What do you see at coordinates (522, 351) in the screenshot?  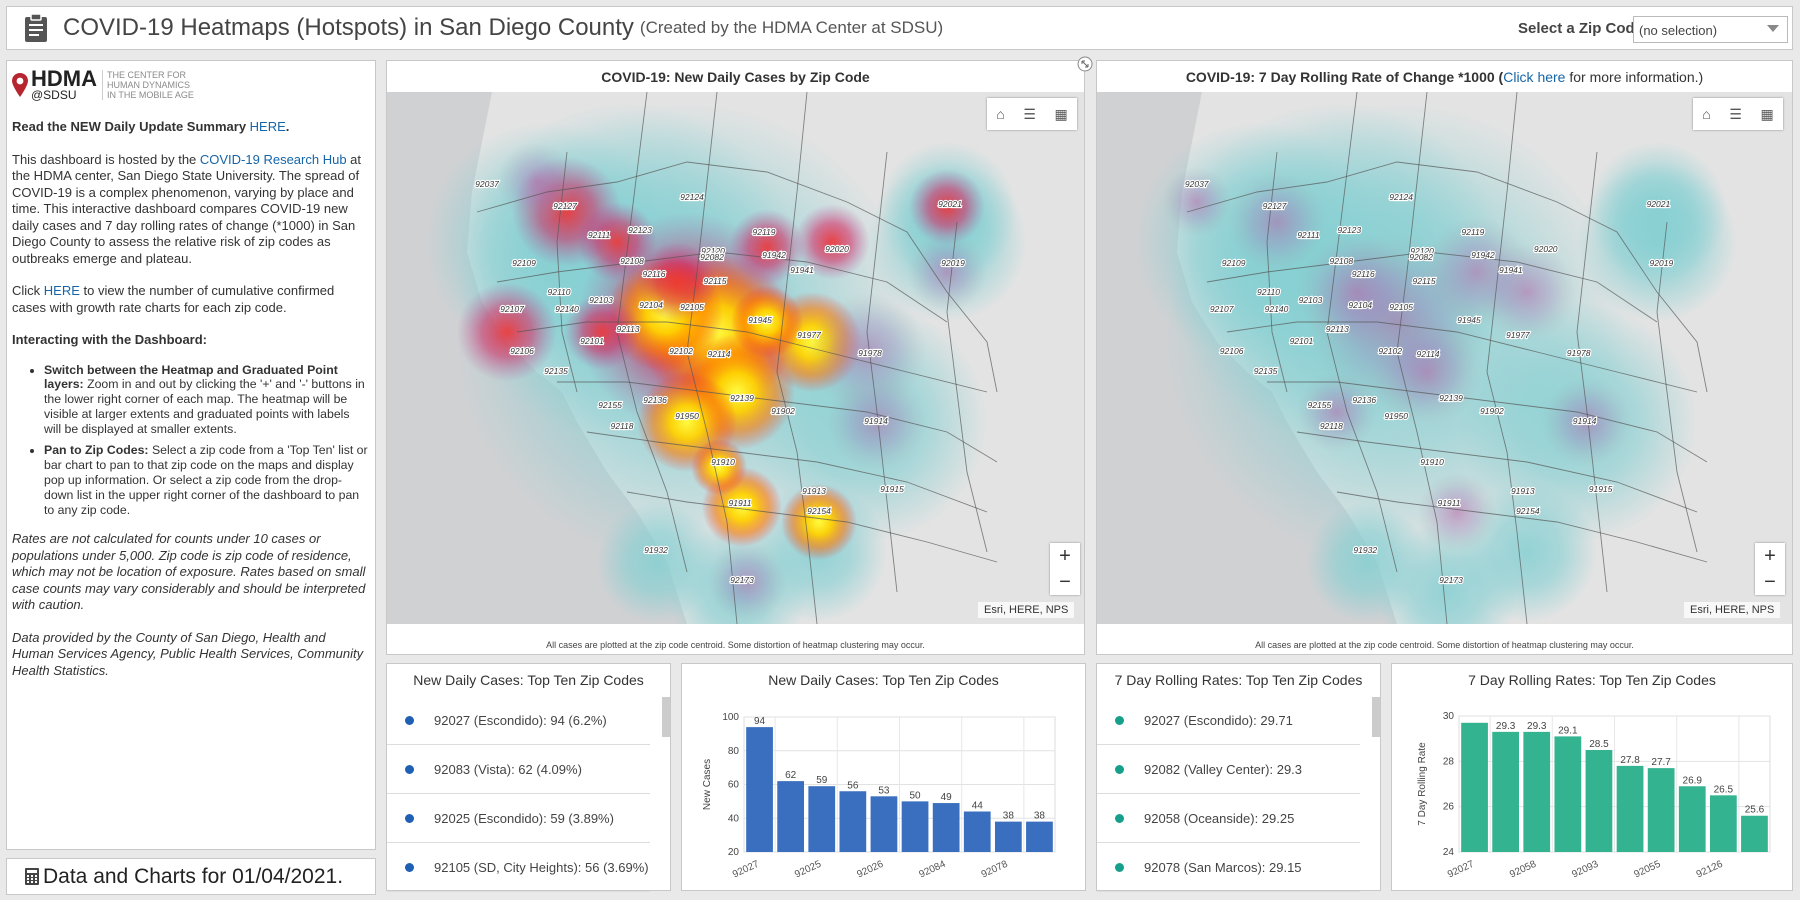 I see `zip-label: 92106` at bounding box center [522, 351].